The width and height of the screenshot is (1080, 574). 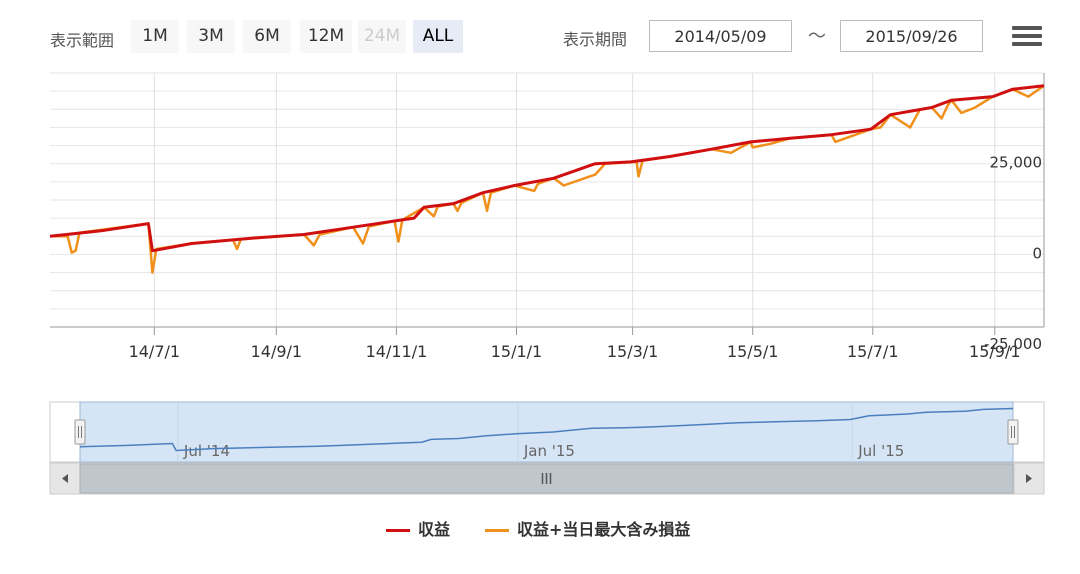 What do you see at coordinates (633, 351) in the screenshot?
I see `x-tick-label: 15/3/1` at bounding box center [633, 351].